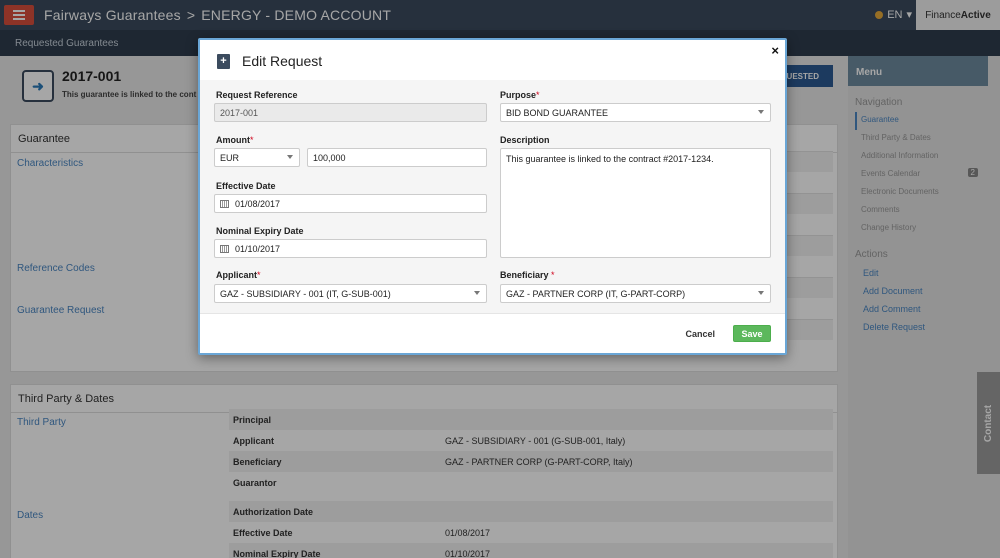 Image resolution: width=1000 pixels, height=558 pixels. Describe the element at coordinates (350, 112) in the screenshot. I see `request-reference-field: 2017-001` at that location.